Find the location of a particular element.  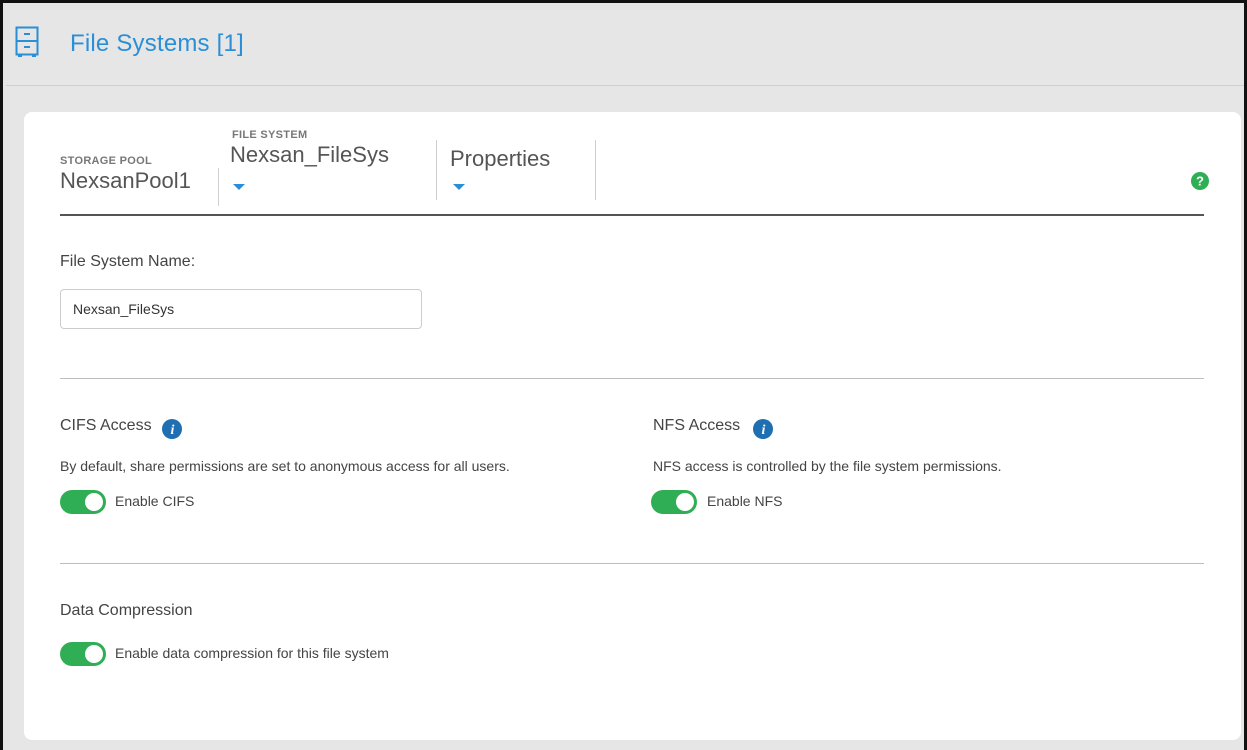

question-circle-icon: ? is located at coordinates (1200, 181).